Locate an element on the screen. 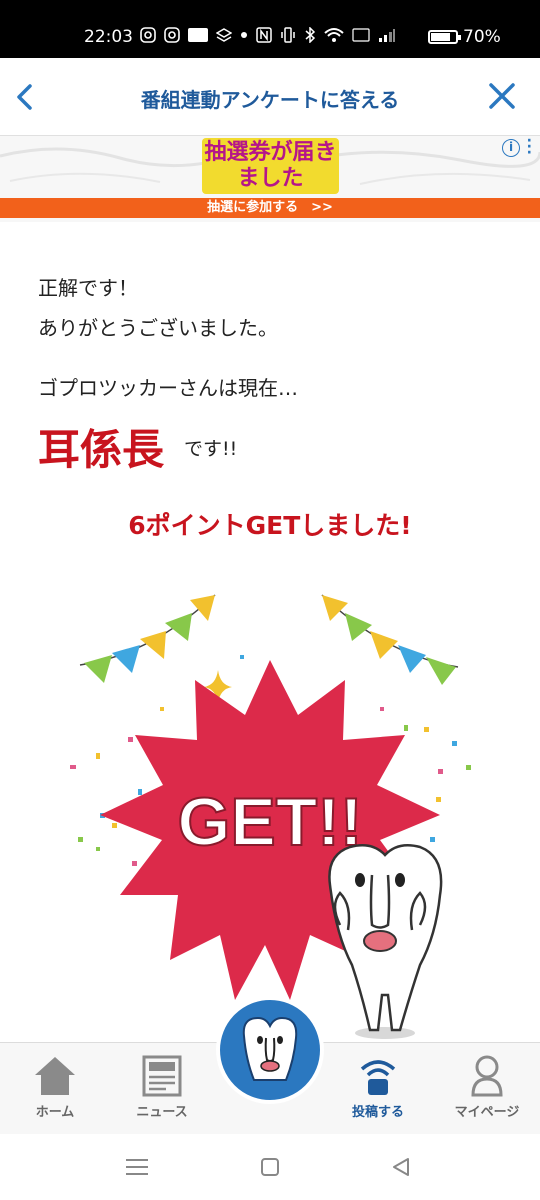 Image resolution: width=540 pixels, height=1200 pixels. ad-cta: 抽選に参加する >> is located at coordinates (270, 208).